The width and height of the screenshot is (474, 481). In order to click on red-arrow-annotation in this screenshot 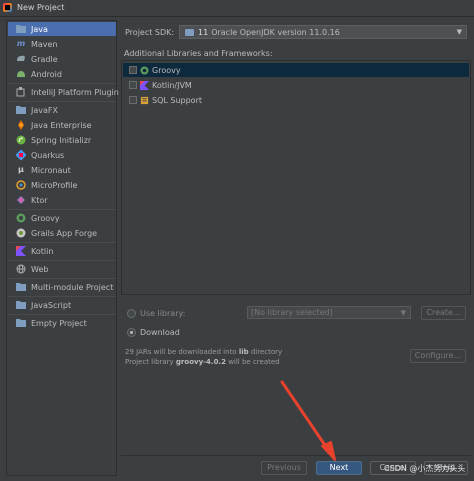, I will do `click(308, 420)`.